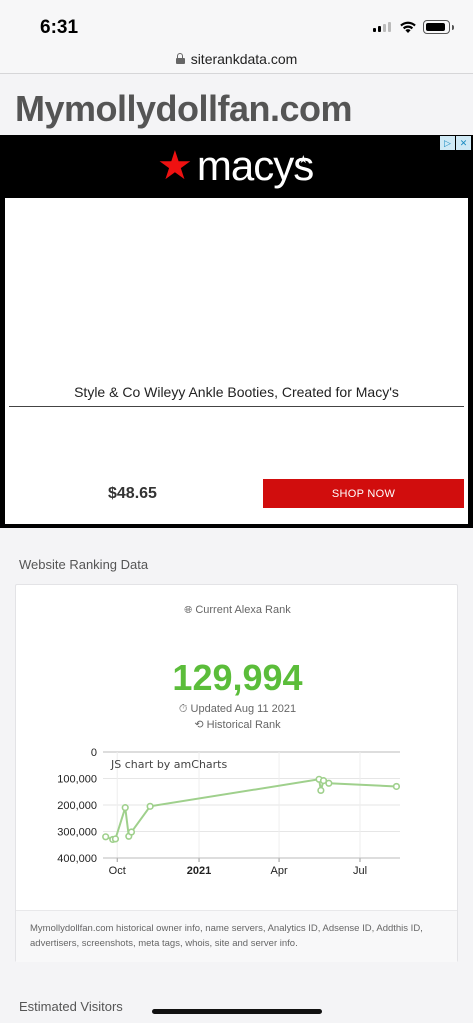  I want to click on status-bar: 6:31, so click(236, 22).